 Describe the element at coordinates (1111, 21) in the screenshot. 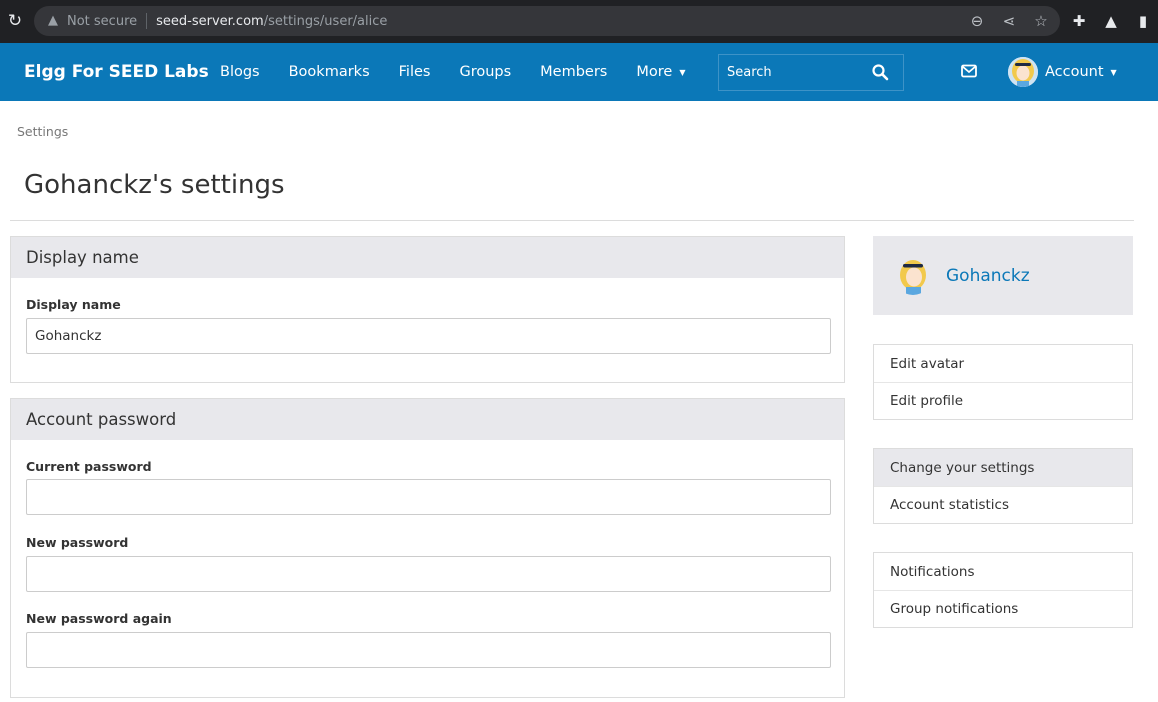

I see `labs-flask-icon: ▲` at that location.